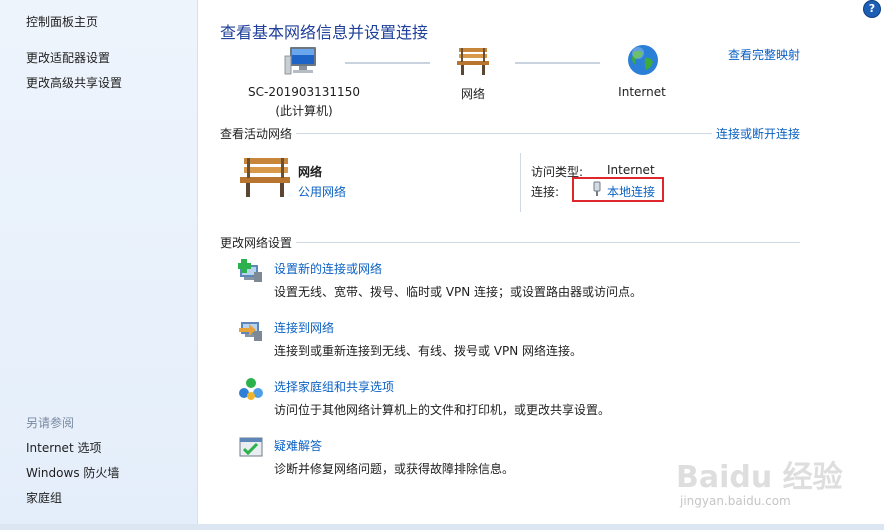  Describe the element at coordinates (322, 191) in the screenshot. I see `network-type-link: 公用网络` at that location.